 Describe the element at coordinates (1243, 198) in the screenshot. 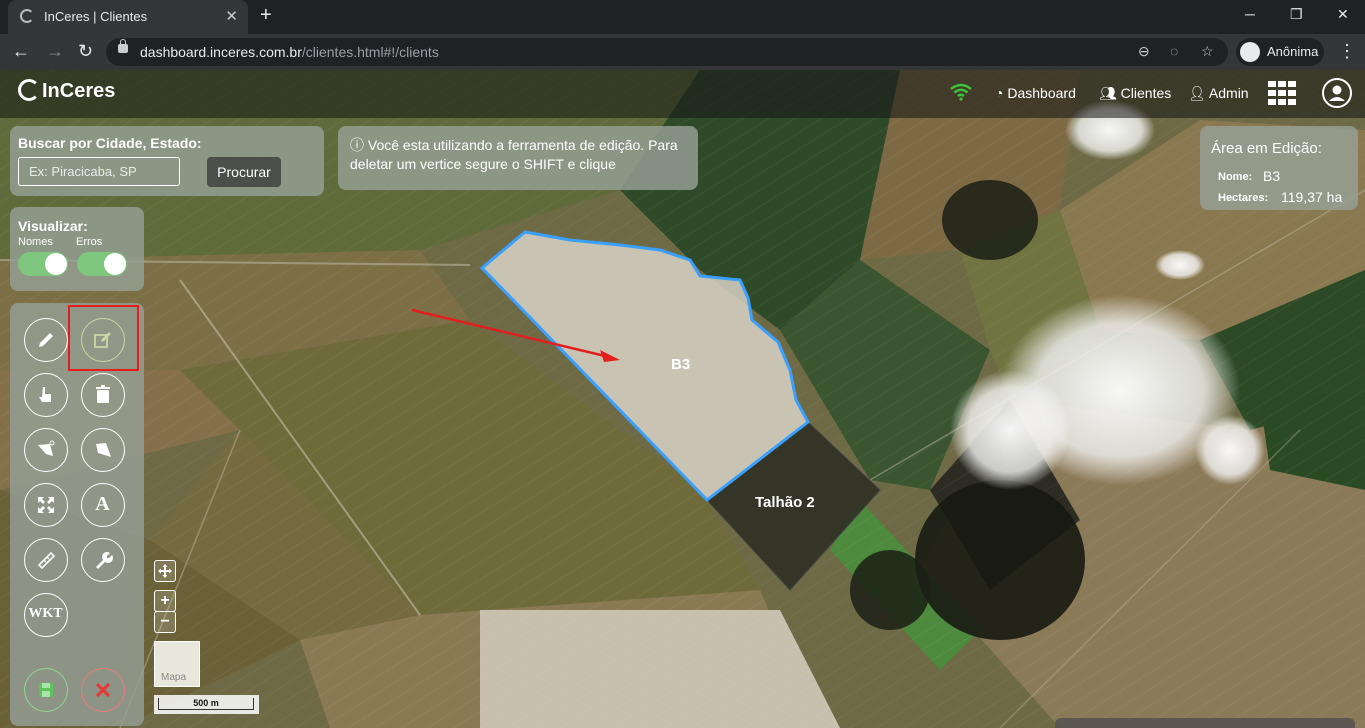

I see `area-hectares-label: Hectares:` at that location.